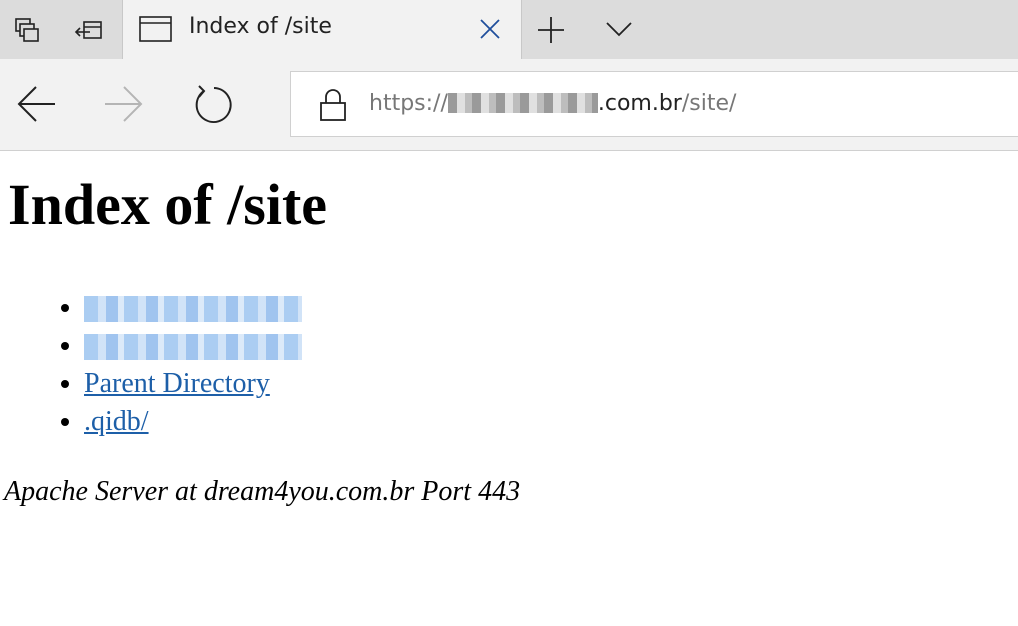 The width and height of the screenshot is (1018, 626). I want to click on redacted-hostname, so click(522, 103).